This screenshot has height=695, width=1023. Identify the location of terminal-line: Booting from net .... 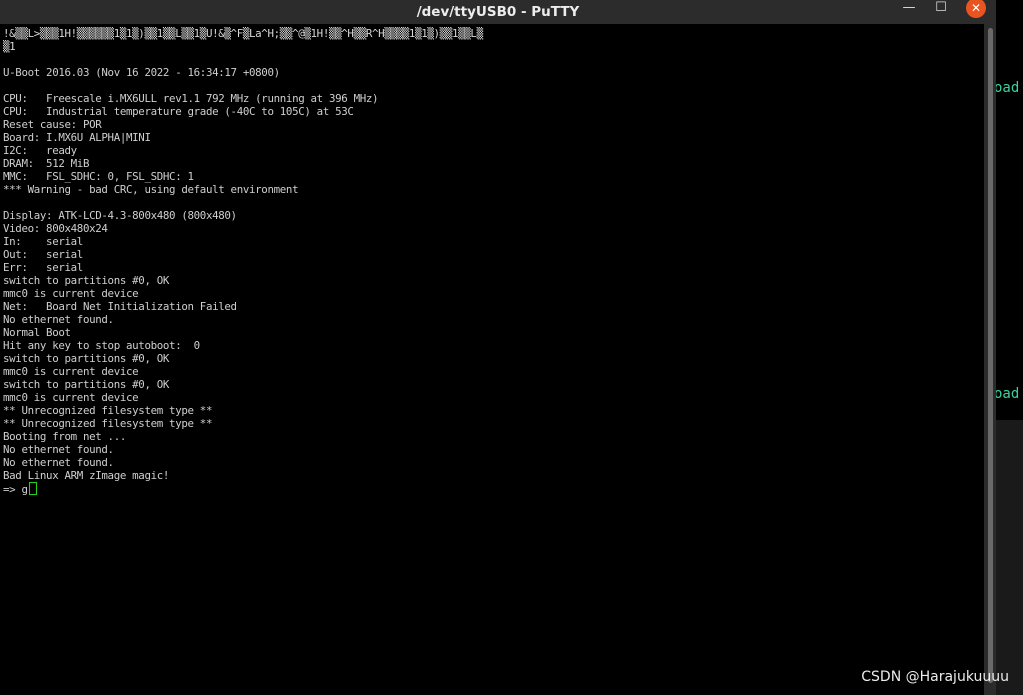
(65, 436).